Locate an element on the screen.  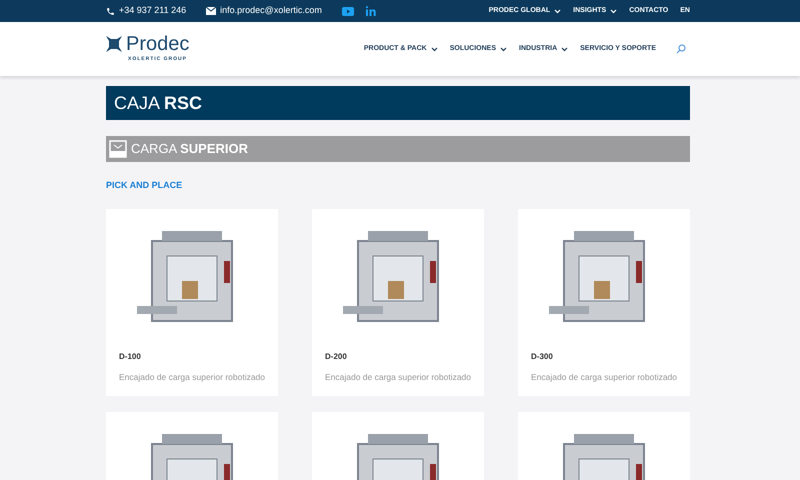
youtube-icon is located at coordinates (348, 11).